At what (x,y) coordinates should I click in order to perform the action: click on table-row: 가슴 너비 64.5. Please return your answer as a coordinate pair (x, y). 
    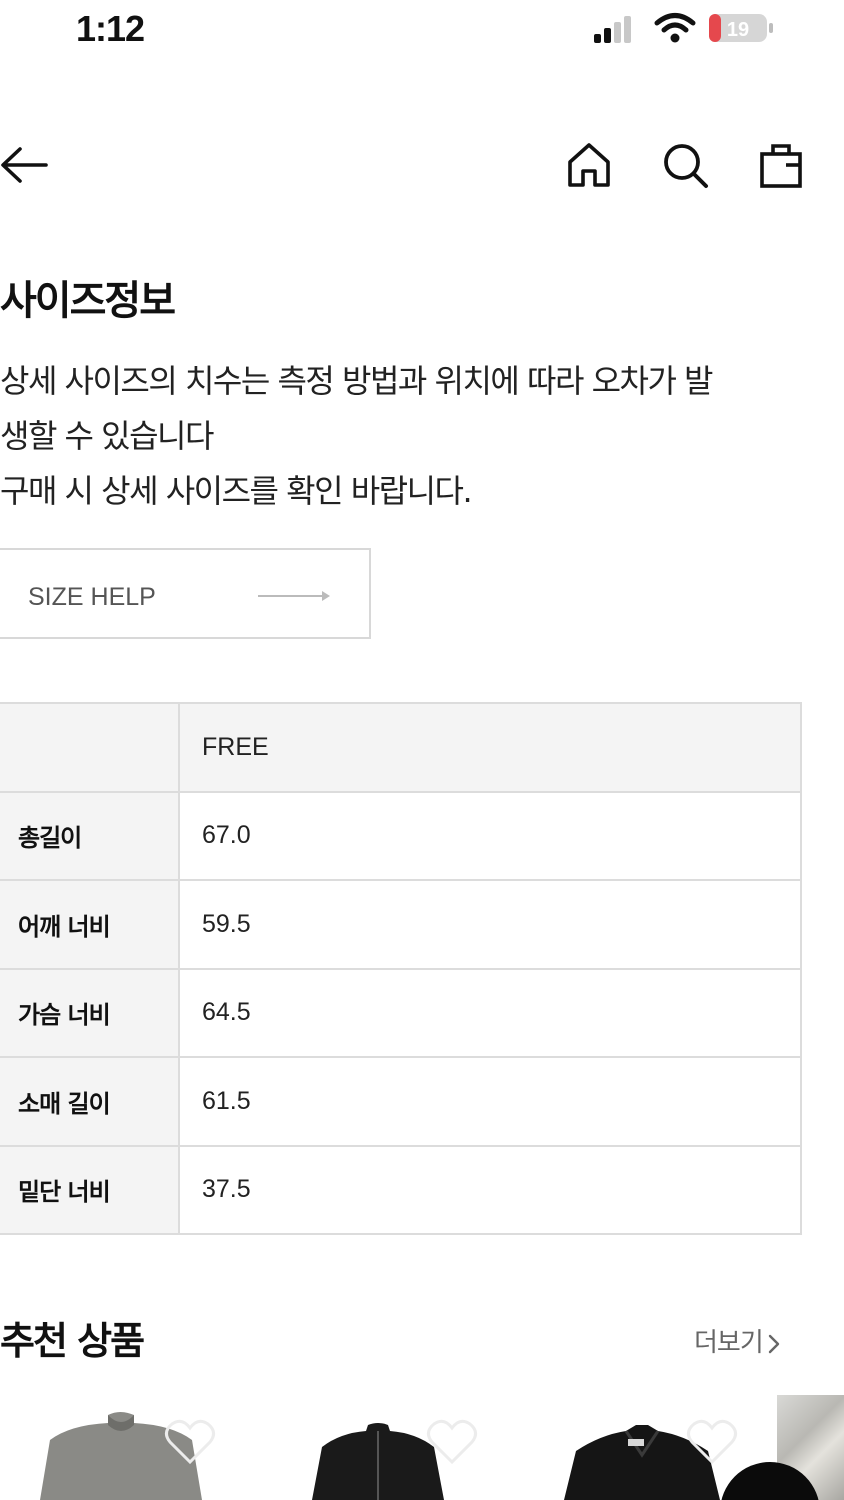
    Looking at the image, I should click on (401, 1012).